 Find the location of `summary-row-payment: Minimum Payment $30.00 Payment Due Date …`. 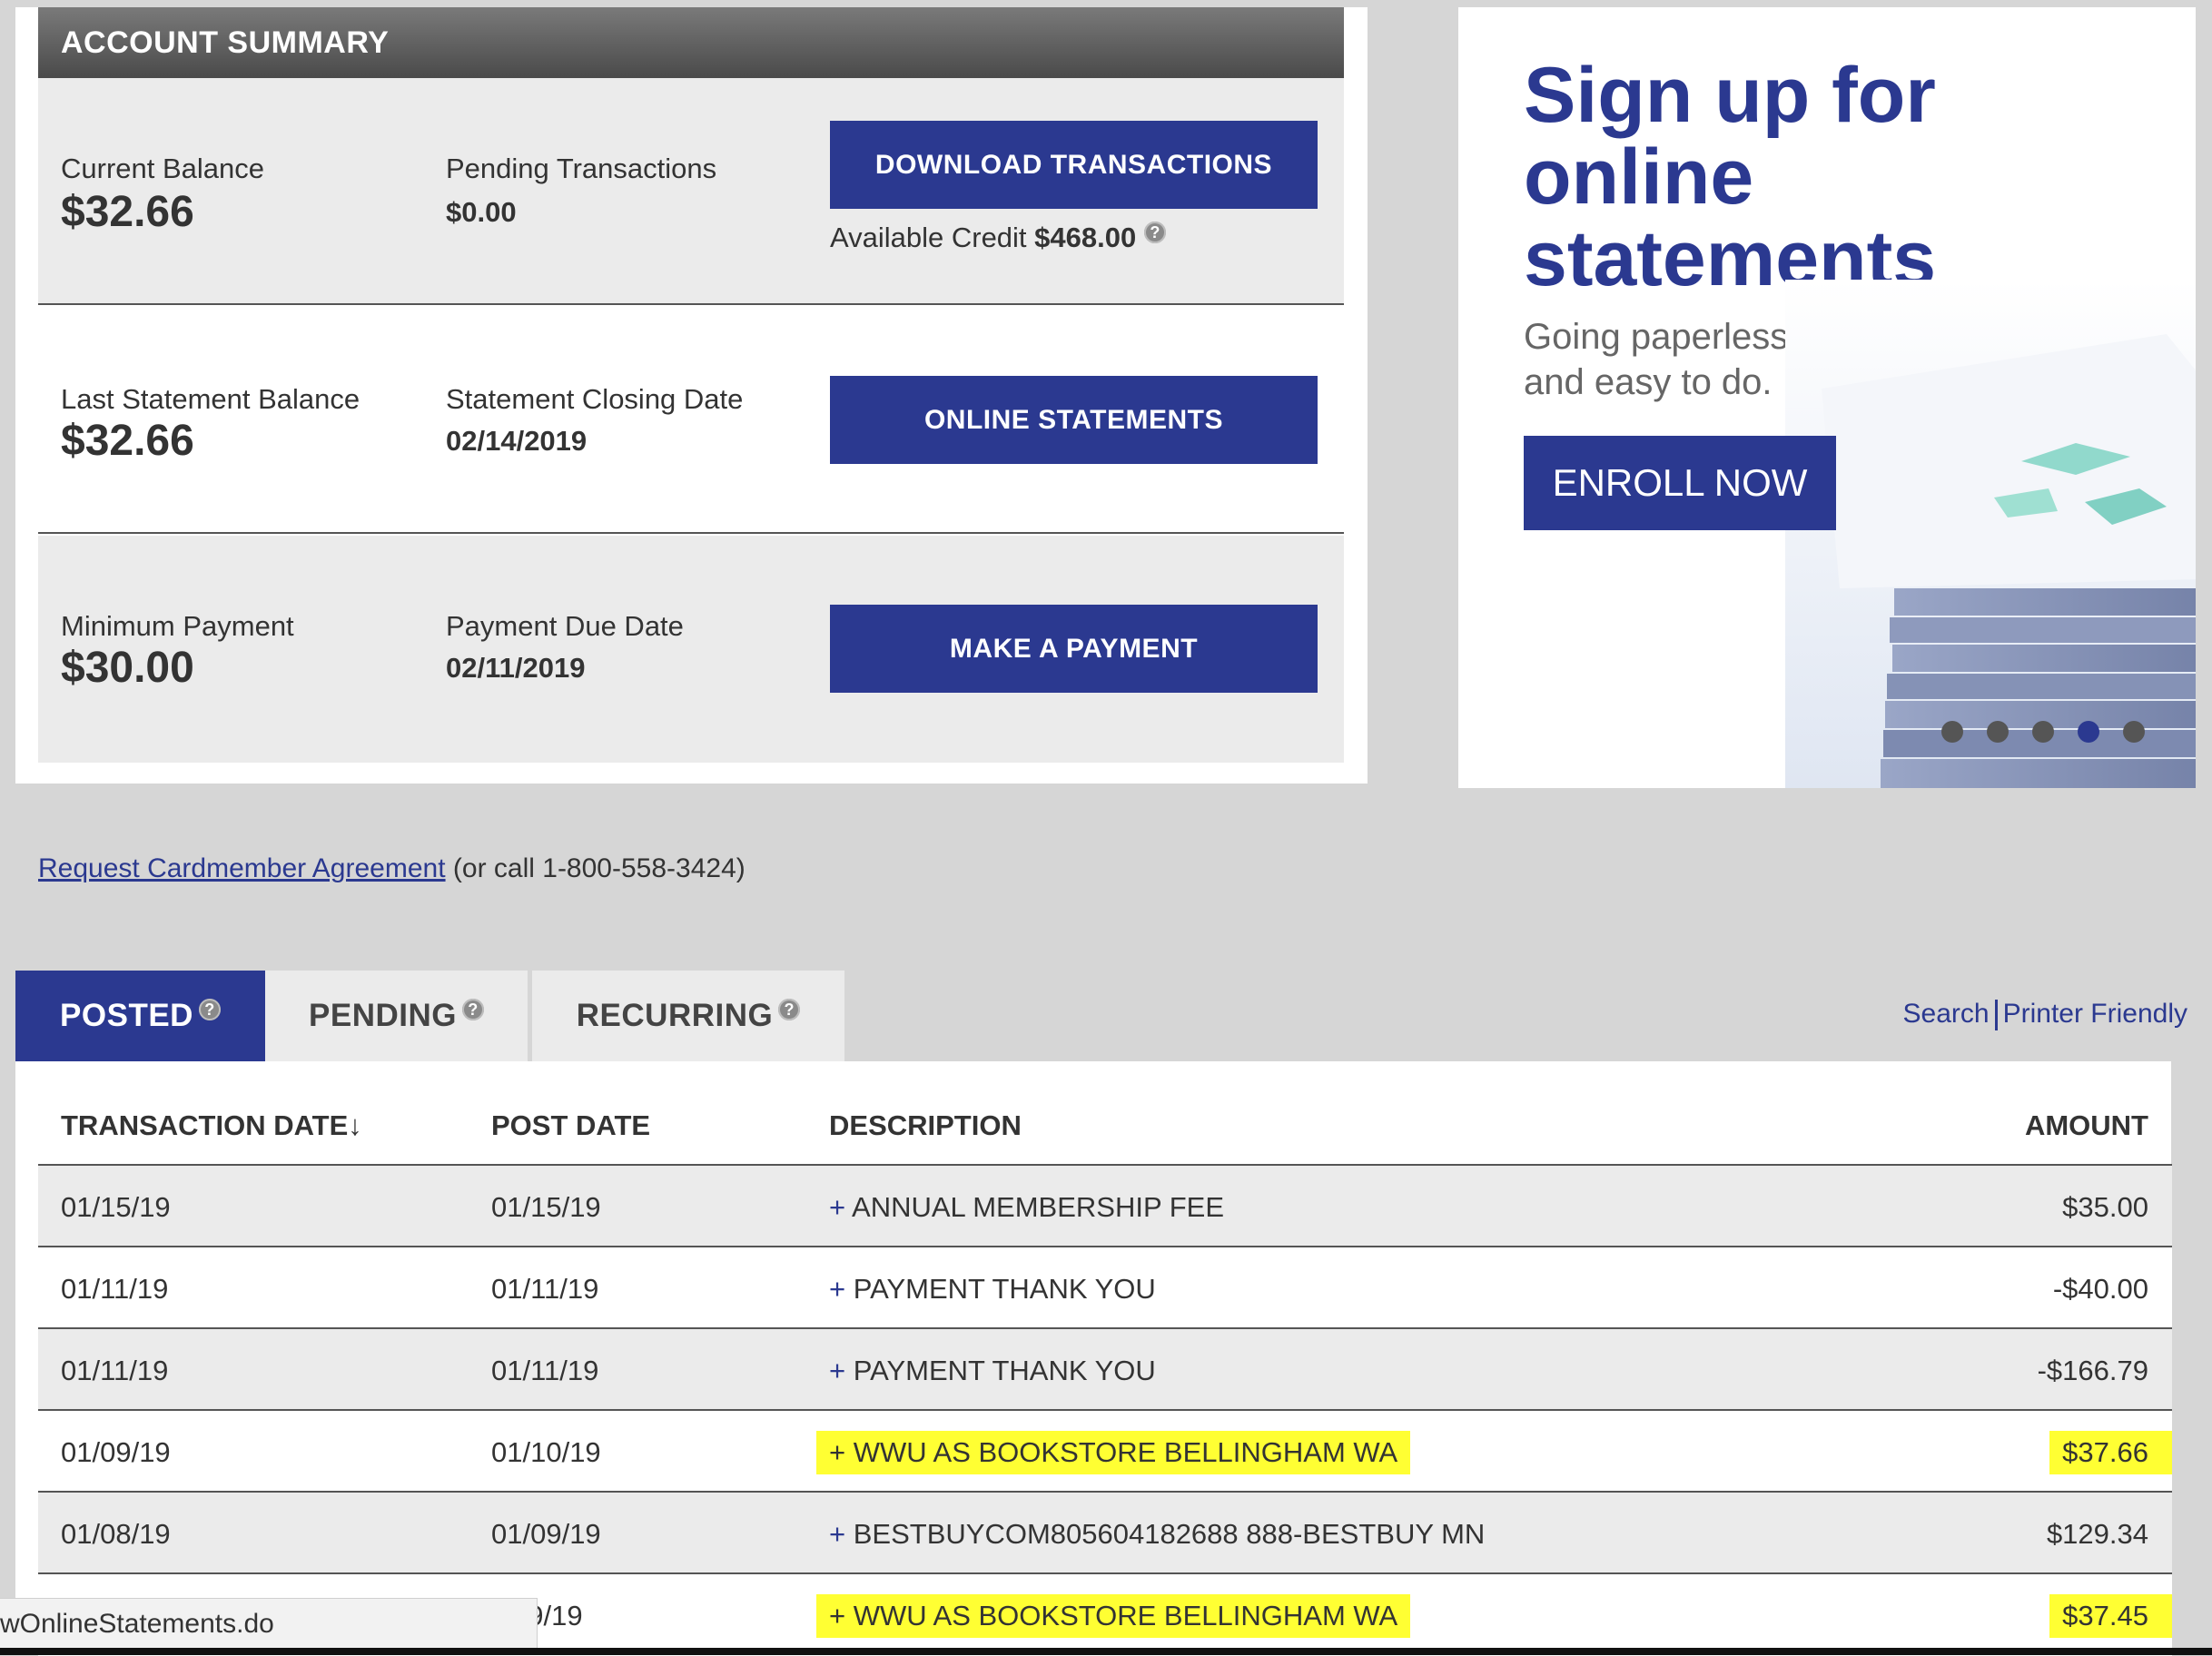

summary-row-payment: Minimum Payment $30.00 Payment Due Date … is located at coordinates (691, 650).